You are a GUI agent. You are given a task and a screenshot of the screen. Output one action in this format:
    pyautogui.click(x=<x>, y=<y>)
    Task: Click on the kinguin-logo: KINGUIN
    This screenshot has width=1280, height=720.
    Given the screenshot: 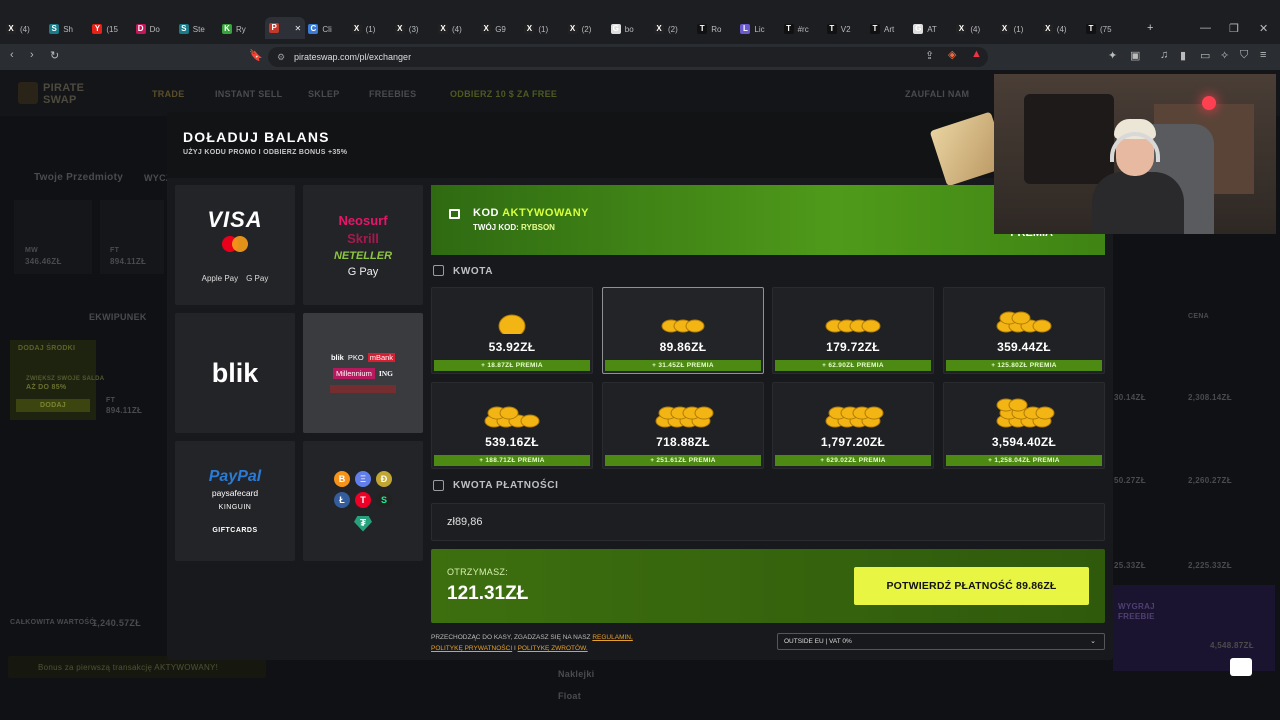 What is the action you would take?
    pyautogui.click(x=235, y=507)
    